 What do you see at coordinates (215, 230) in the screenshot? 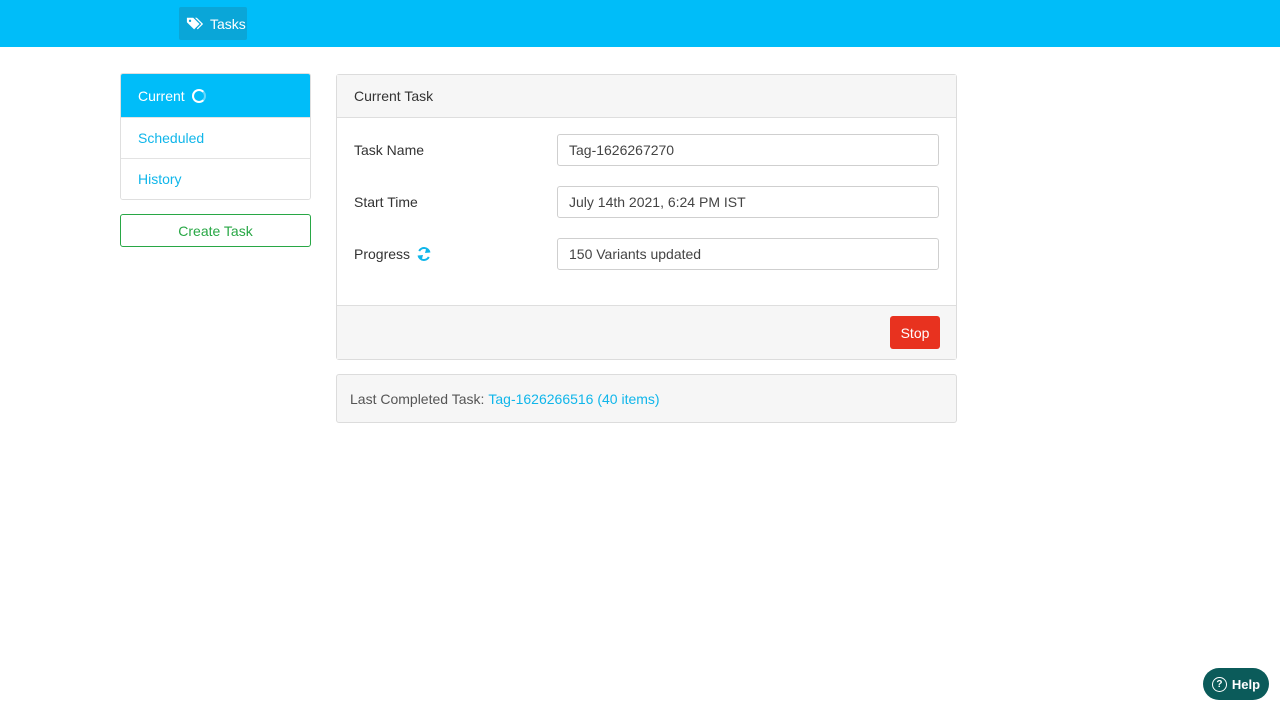
I see `create-task-button: Create Task` at bounding box center [215, 230].